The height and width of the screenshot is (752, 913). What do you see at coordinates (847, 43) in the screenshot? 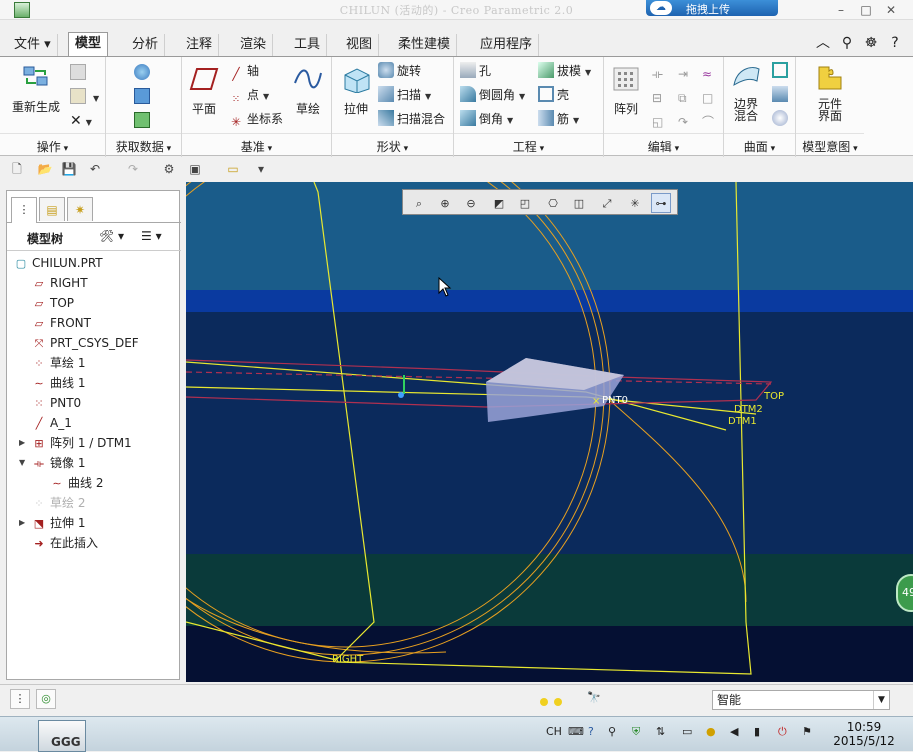
I see `search-icon: ⚲` at bounding box center [847, 43].